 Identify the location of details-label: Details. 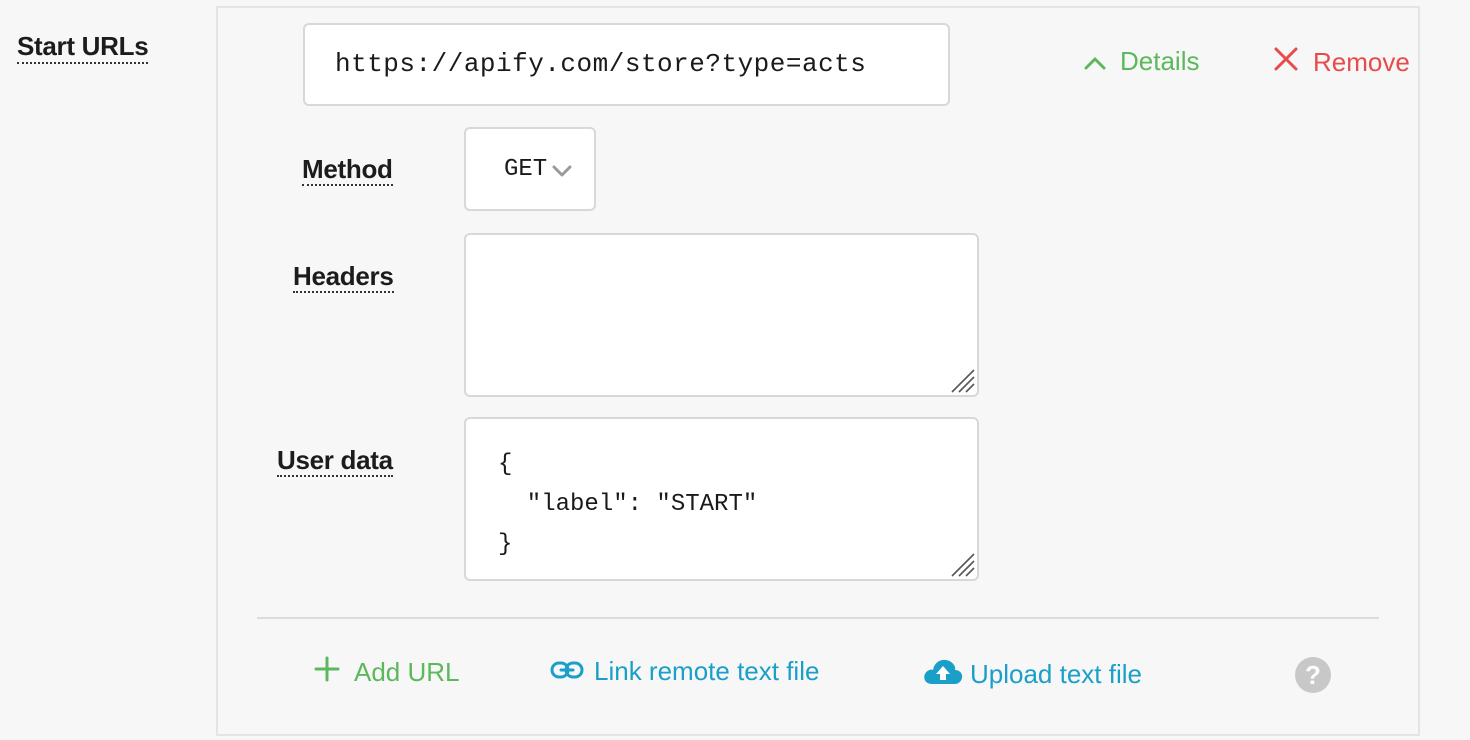
(1160, 61).